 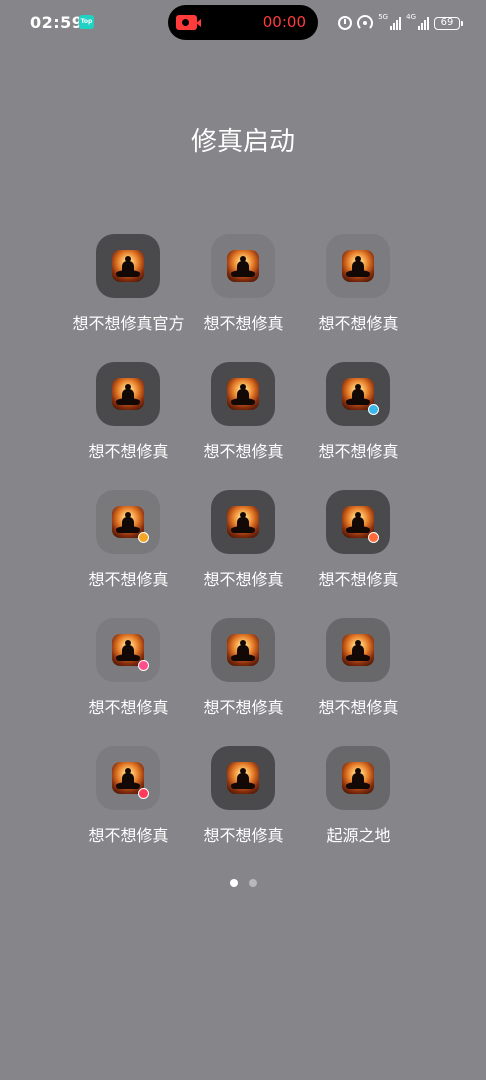 What do you see at coordinates (411, 17) in the screenshot?
I see `network-type-label-2: 4G` at bounding box center [411, 17].